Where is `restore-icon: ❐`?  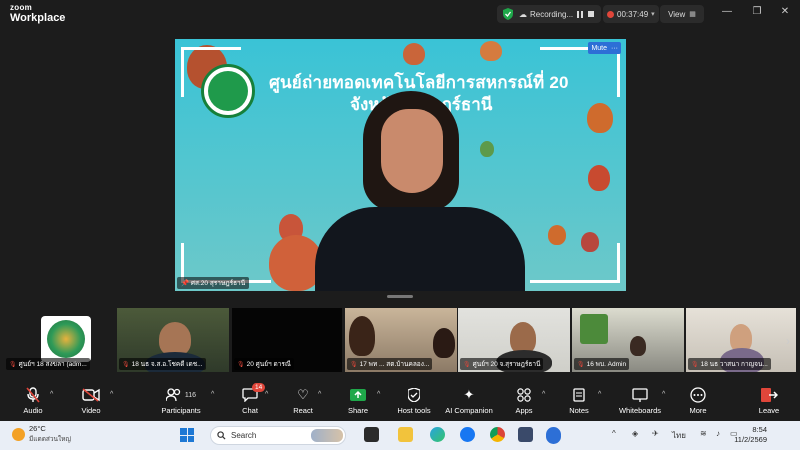
restore-icon: ❐ is located at coordinates (757, 11).